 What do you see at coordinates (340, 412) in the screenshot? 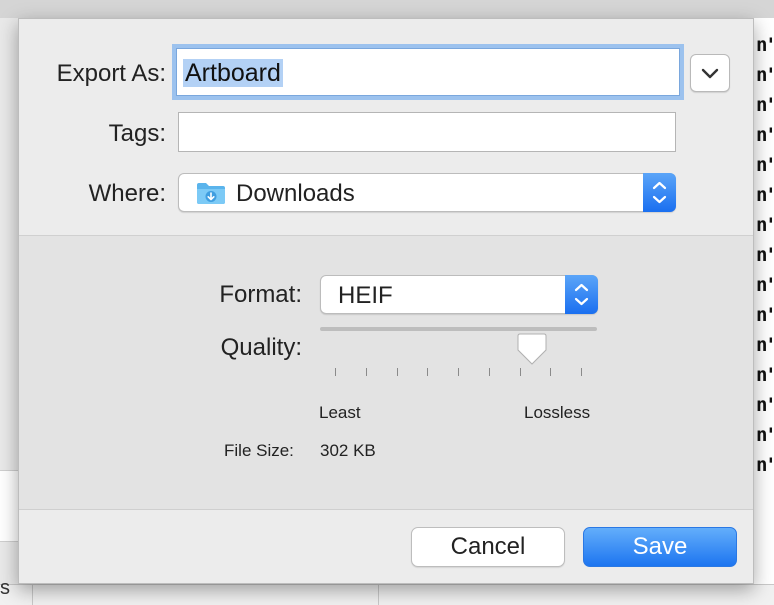
I see `quality-min-label: Least` at bounding box center [340, 412].